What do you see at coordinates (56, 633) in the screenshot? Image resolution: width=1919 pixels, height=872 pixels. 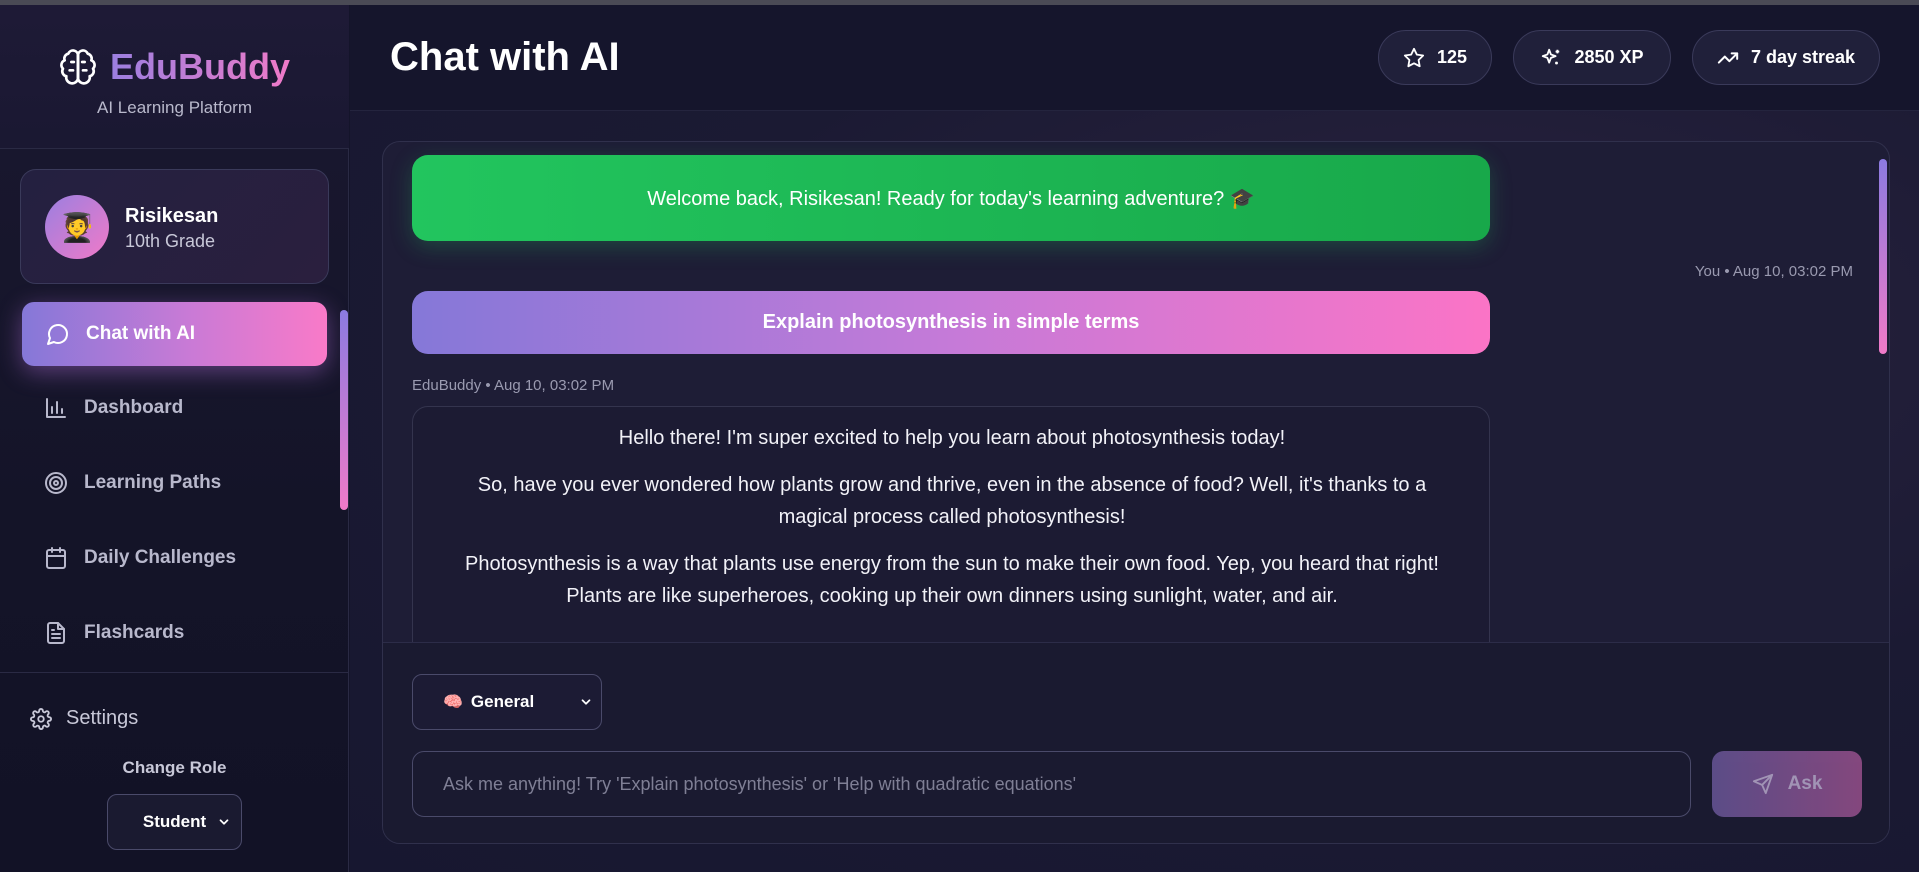 I see `document-icon` at bounding box center [56, 633].